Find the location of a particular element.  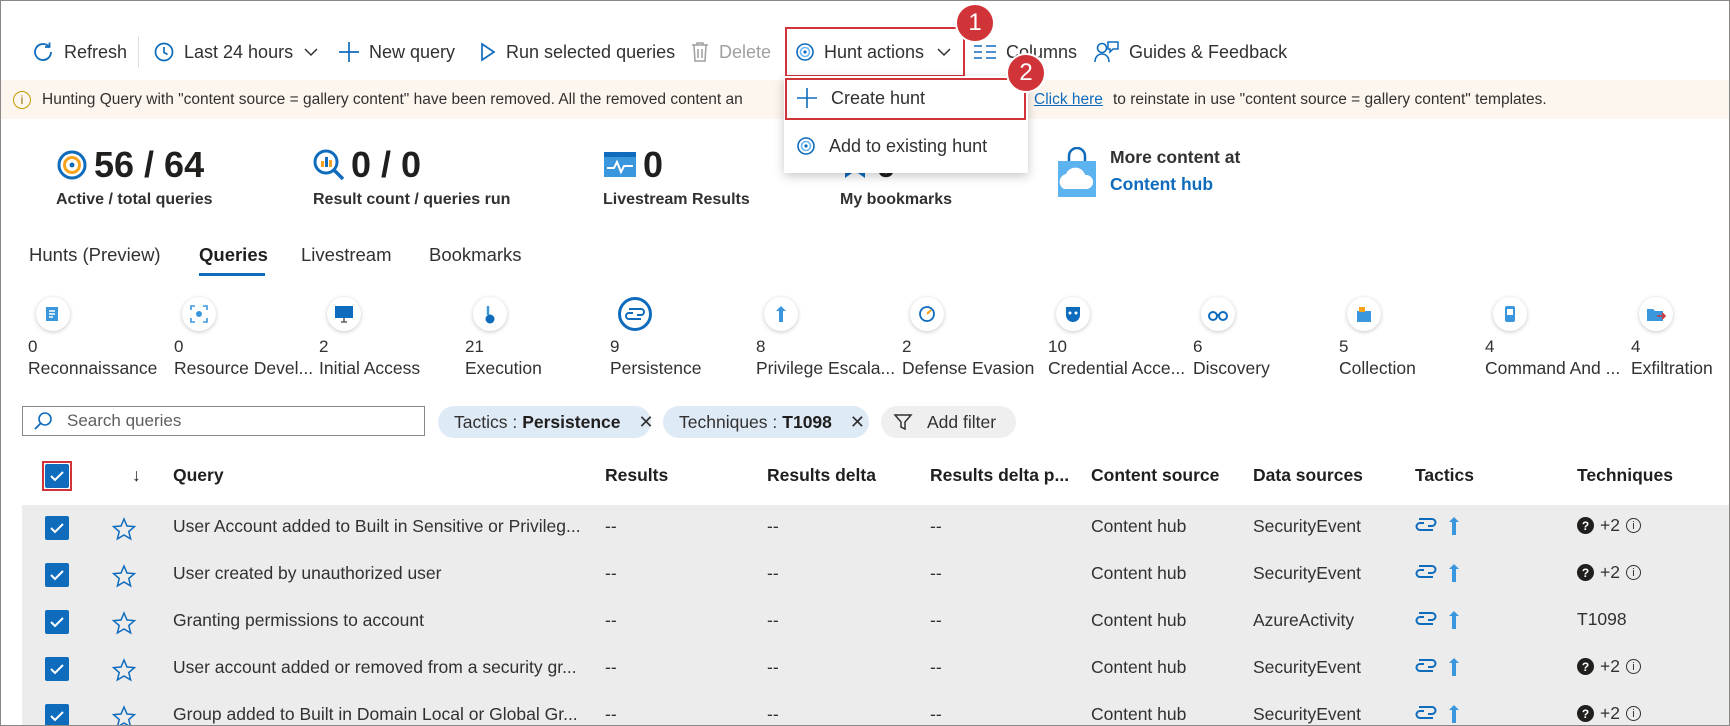

tactic-defense-evasion: 2 Defense Evasion is located at coordinates (972, 338).